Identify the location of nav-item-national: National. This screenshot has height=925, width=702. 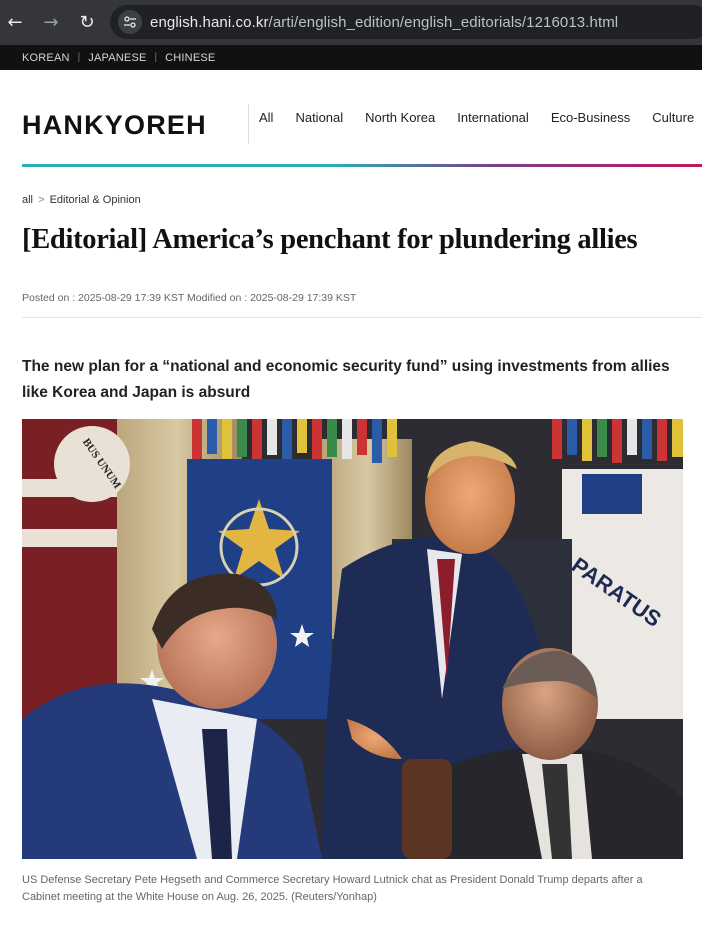
(319, 117).